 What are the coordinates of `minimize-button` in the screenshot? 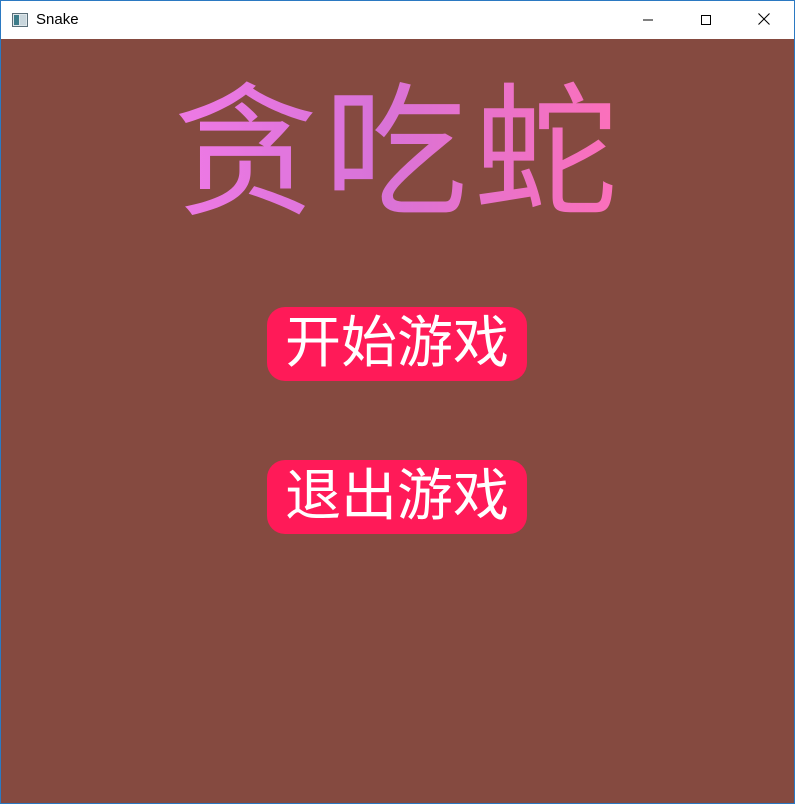 It's located at (648, 20).